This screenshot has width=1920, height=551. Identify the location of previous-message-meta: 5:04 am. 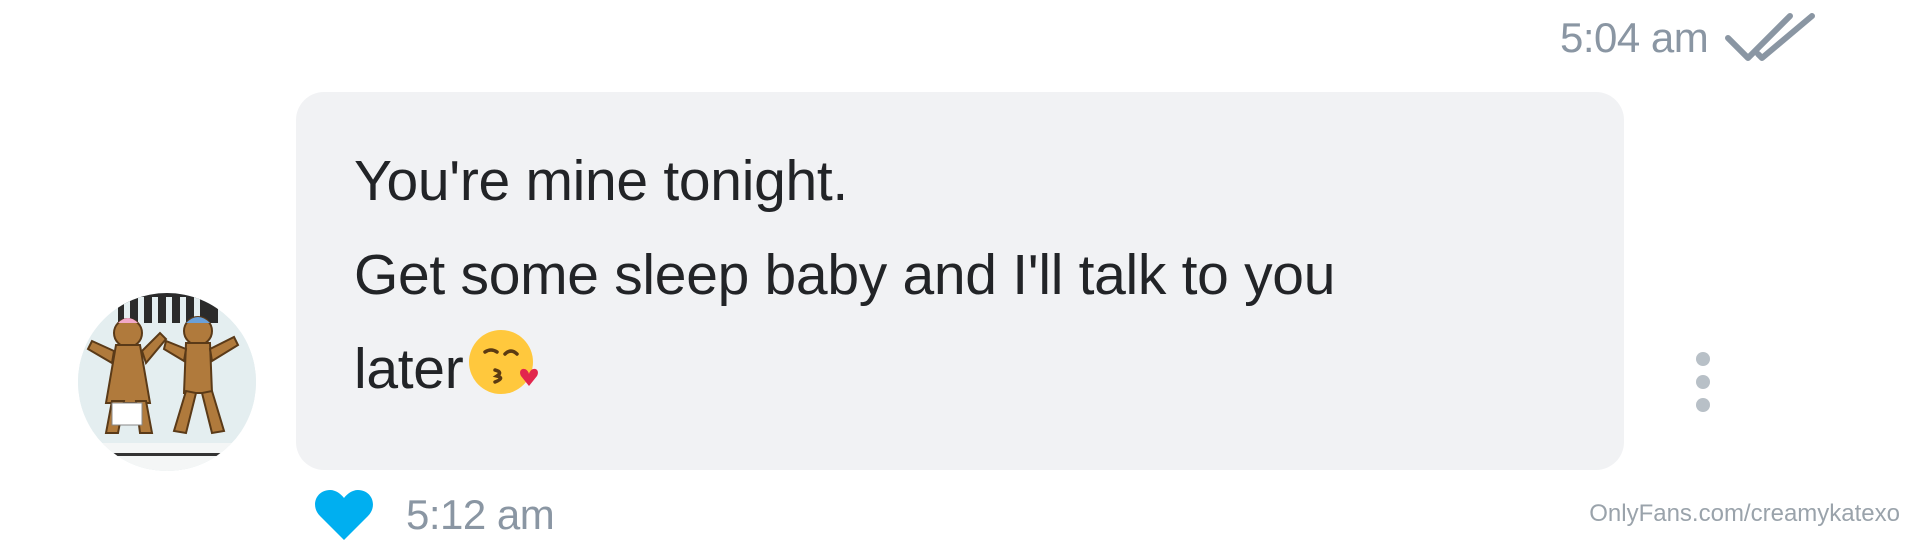
(1688, 38).